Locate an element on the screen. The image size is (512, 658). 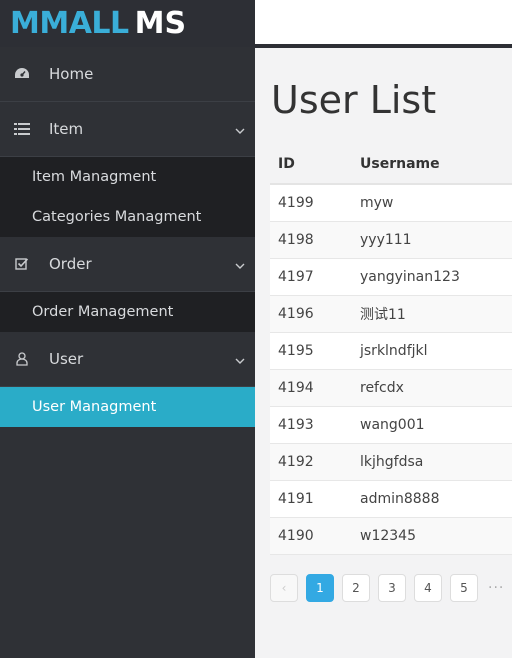
table-row: 4199 myw is located at coordinates (391, 203).